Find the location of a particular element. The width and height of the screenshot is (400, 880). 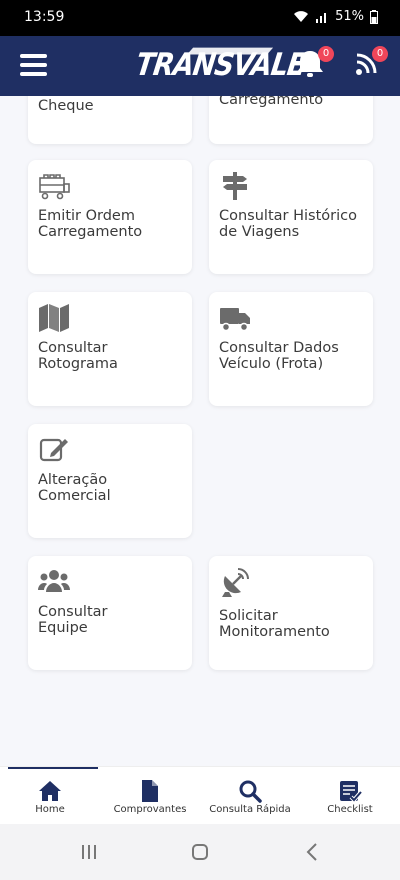

recent-apps-icon is located at coordinates (89, 852).